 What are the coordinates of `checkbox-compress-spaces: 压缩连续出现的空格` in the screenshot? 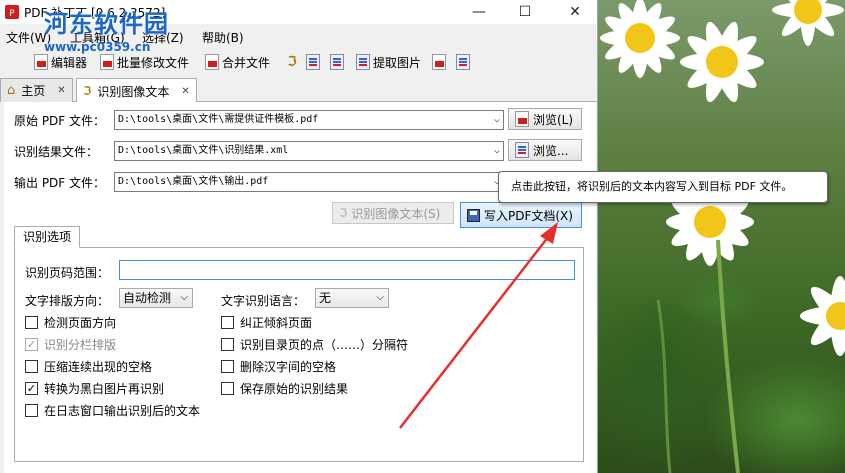 It's located at (88, 366).